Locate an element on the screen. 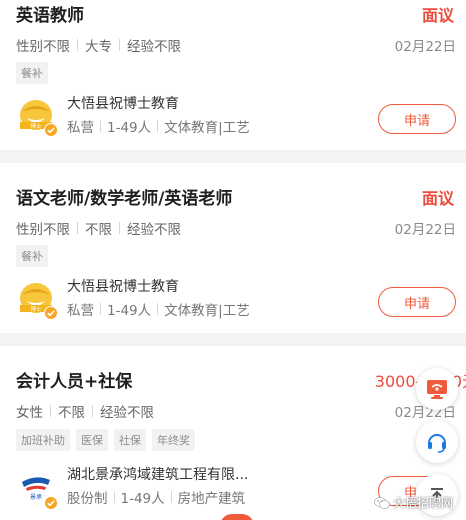 This screenshot has width=466, height=520. job-title: 语文老师/数学老师/英语老师 is located at coordinates (124, 199).